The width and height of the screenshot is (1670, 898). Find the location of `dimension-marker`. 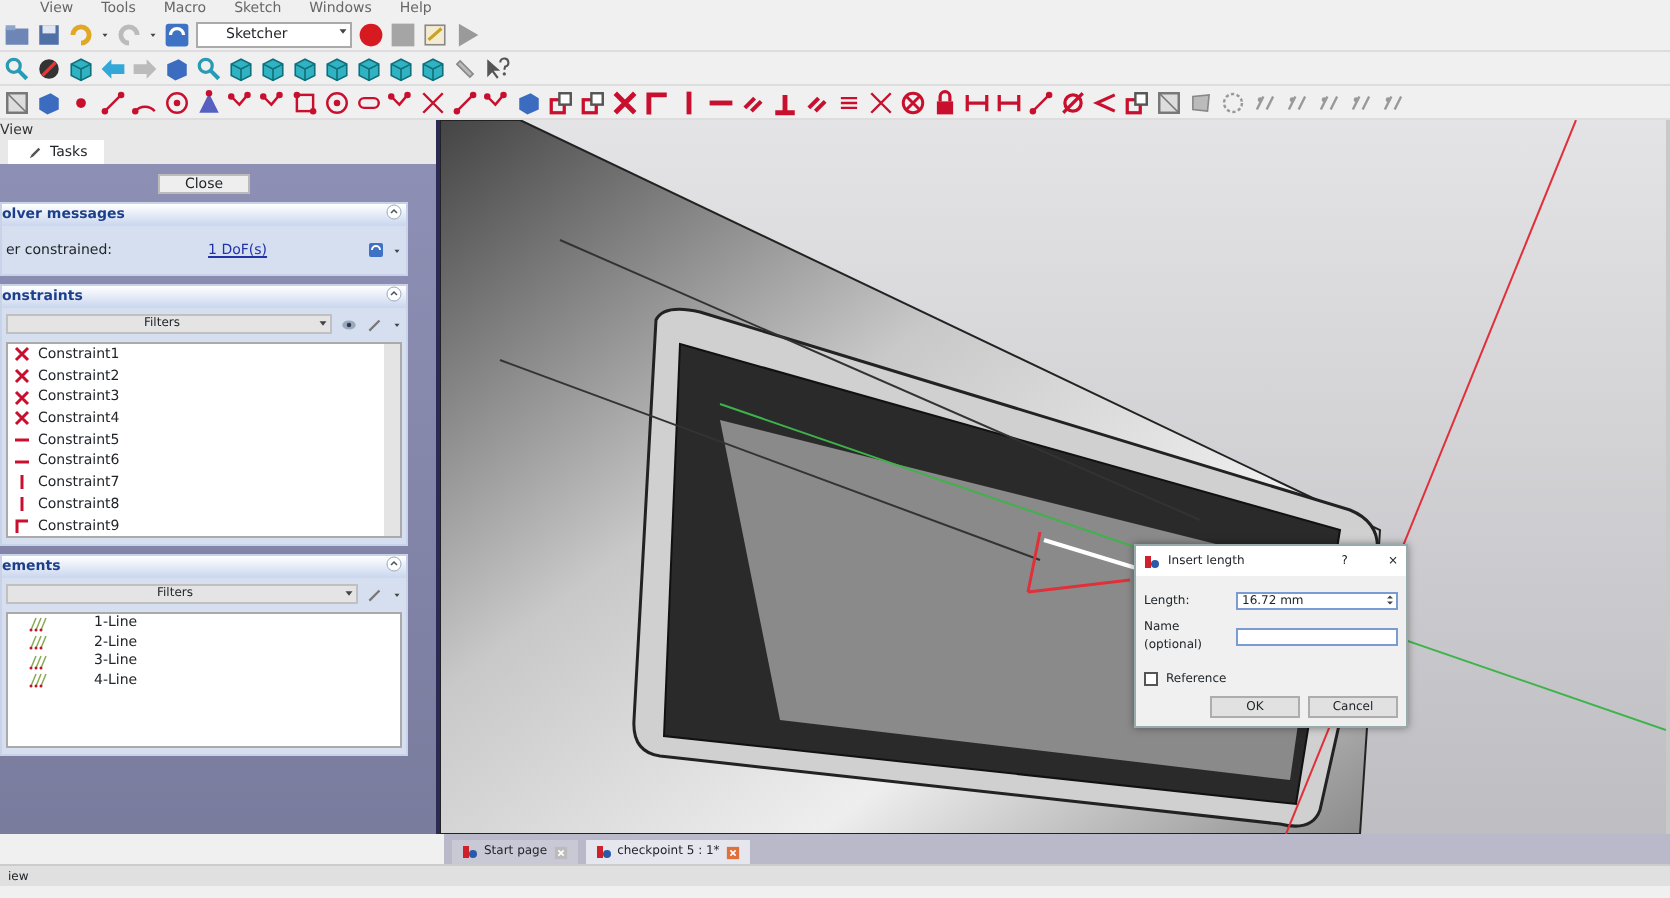

dimension-marker is located at coordinates (1079, 562).